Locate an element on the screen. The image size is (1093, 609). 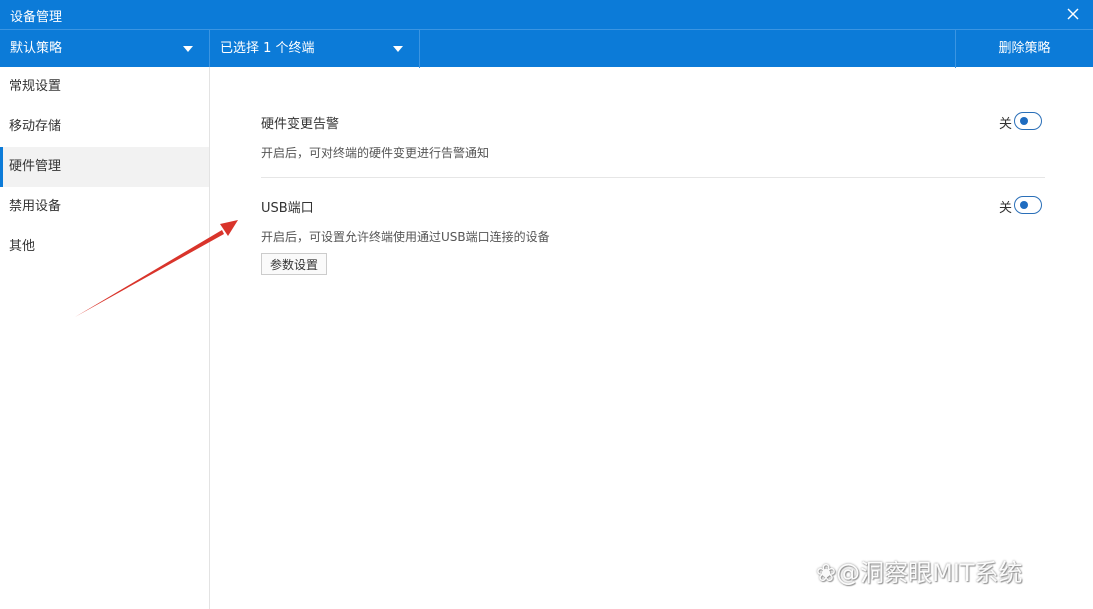
close-button is located at coordinates (1073, 14).